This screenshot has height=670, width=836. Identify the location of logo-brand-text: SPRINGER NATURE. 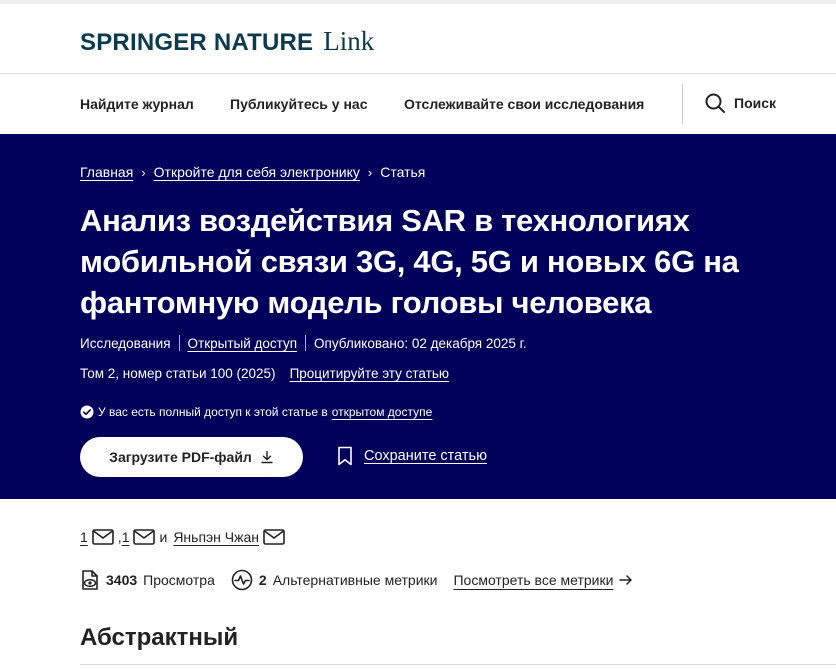
(197, 42).